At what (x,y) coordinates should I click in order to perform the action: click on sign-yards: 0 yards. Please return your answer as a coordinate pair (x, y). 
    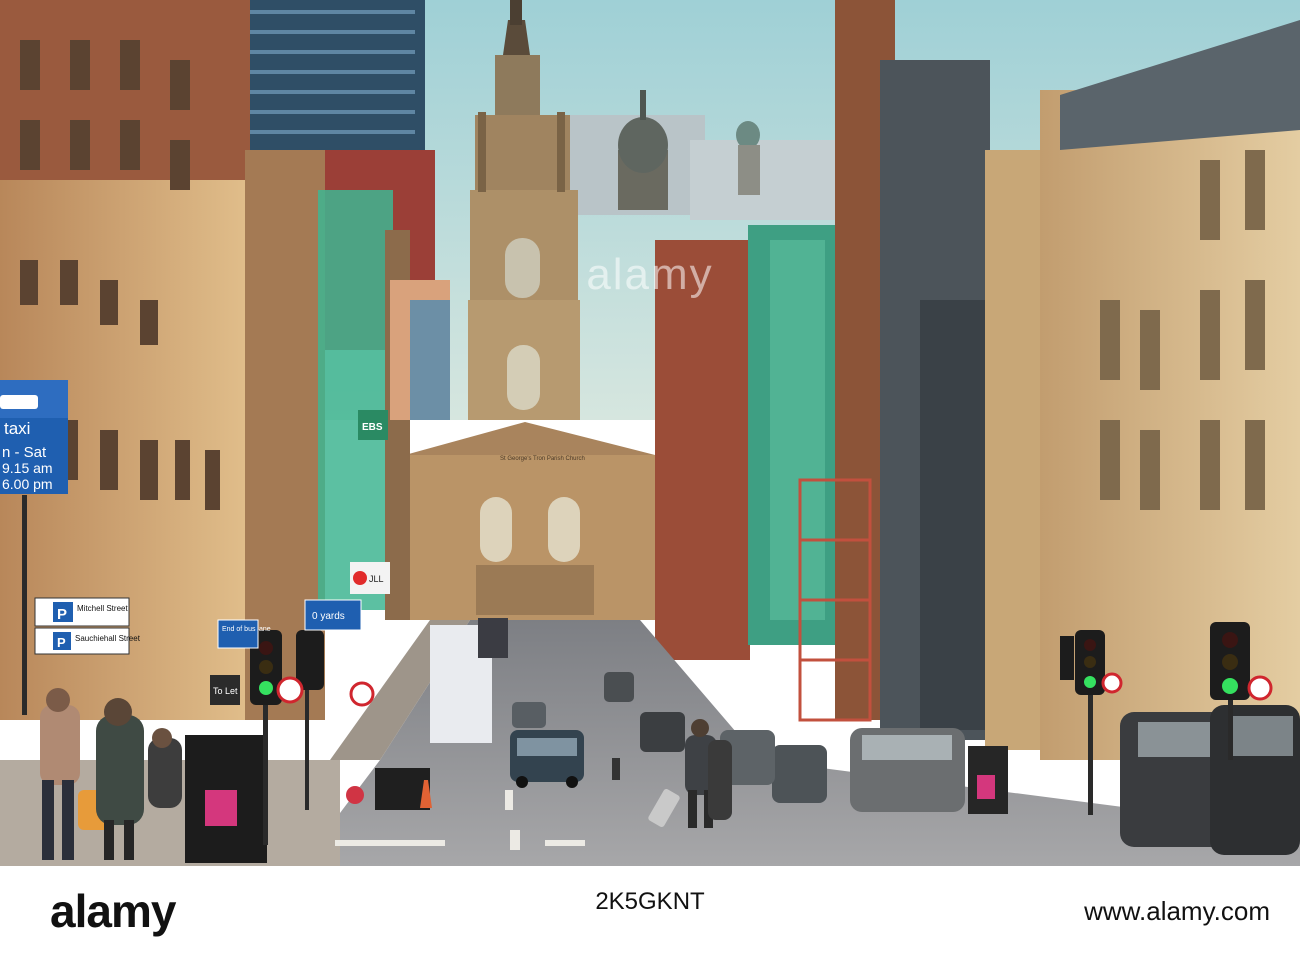
    Looking at the image, I should click on (333, 615).